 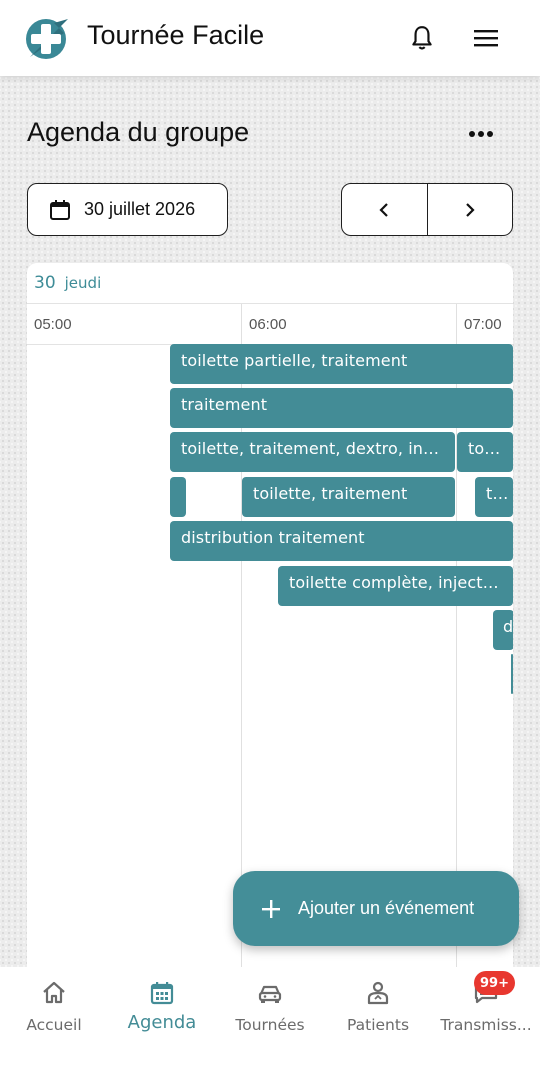 What do you see at coordinates (60, 209) in the screenshot?
I see `calendar-icon` at bounding box center [60, 209].